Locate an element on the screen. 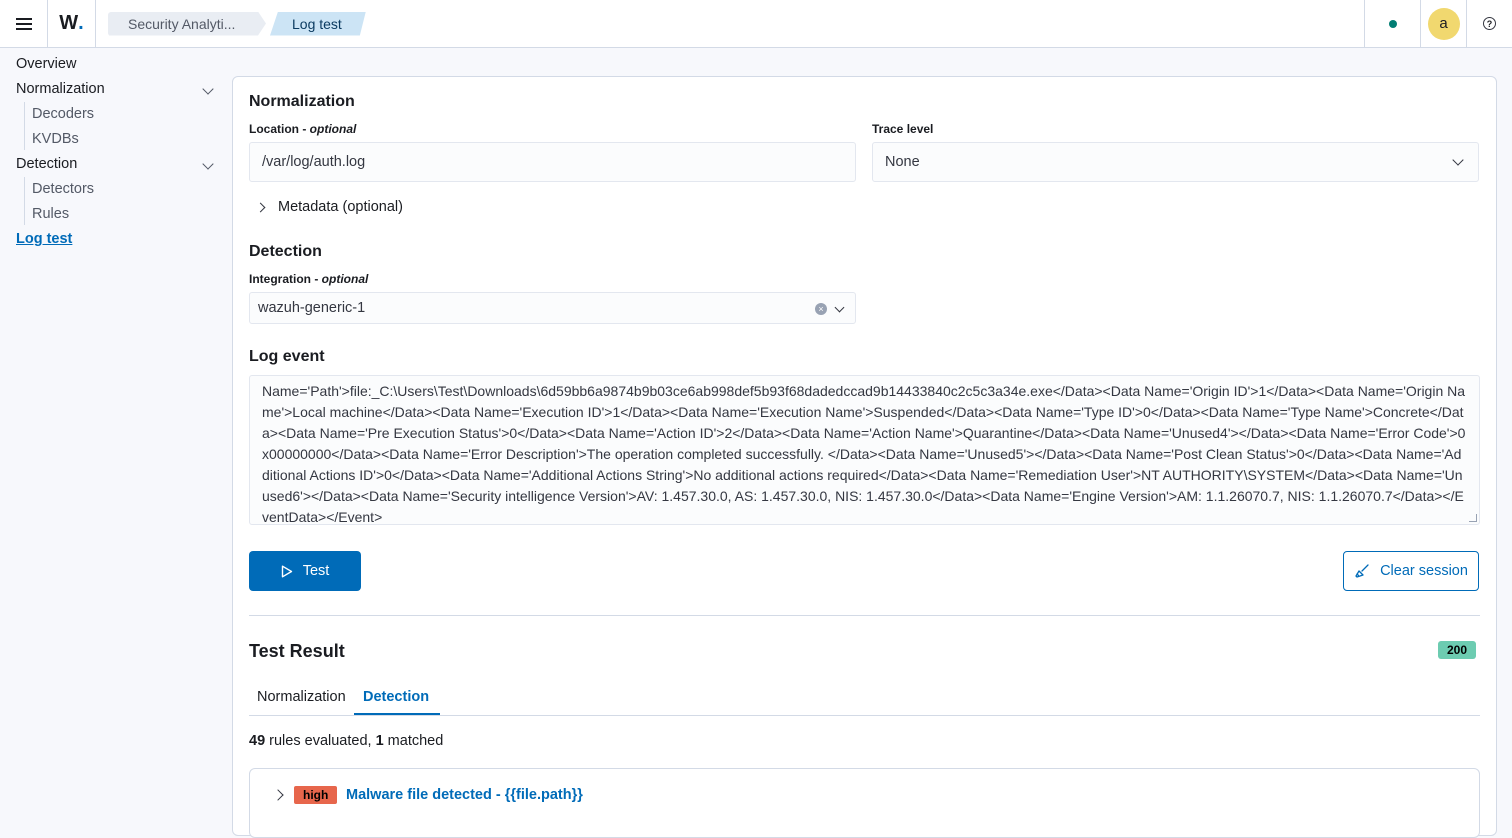 The height and width of the screenshot is (838, 1512). test-button-label: Test is located at coordinates (316, 571).